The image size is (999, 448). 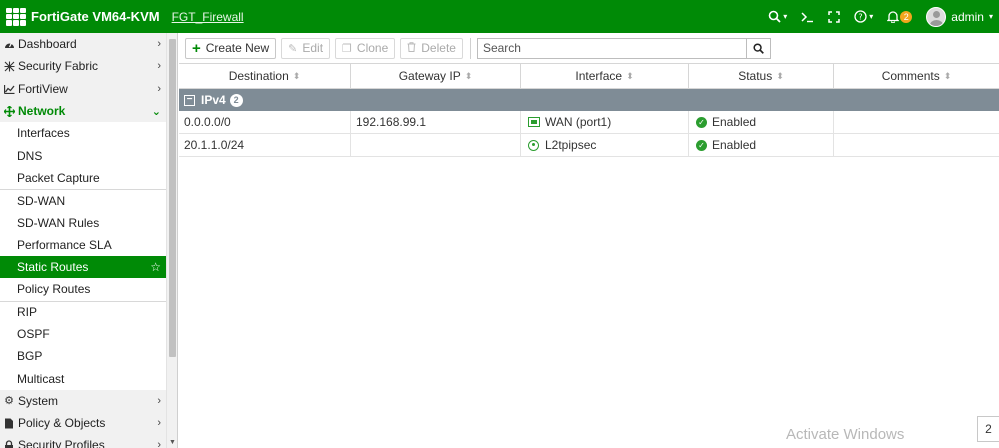 I want to click on cell-gateway-ip: 192.168.99.1, so click(x=436, y=122).